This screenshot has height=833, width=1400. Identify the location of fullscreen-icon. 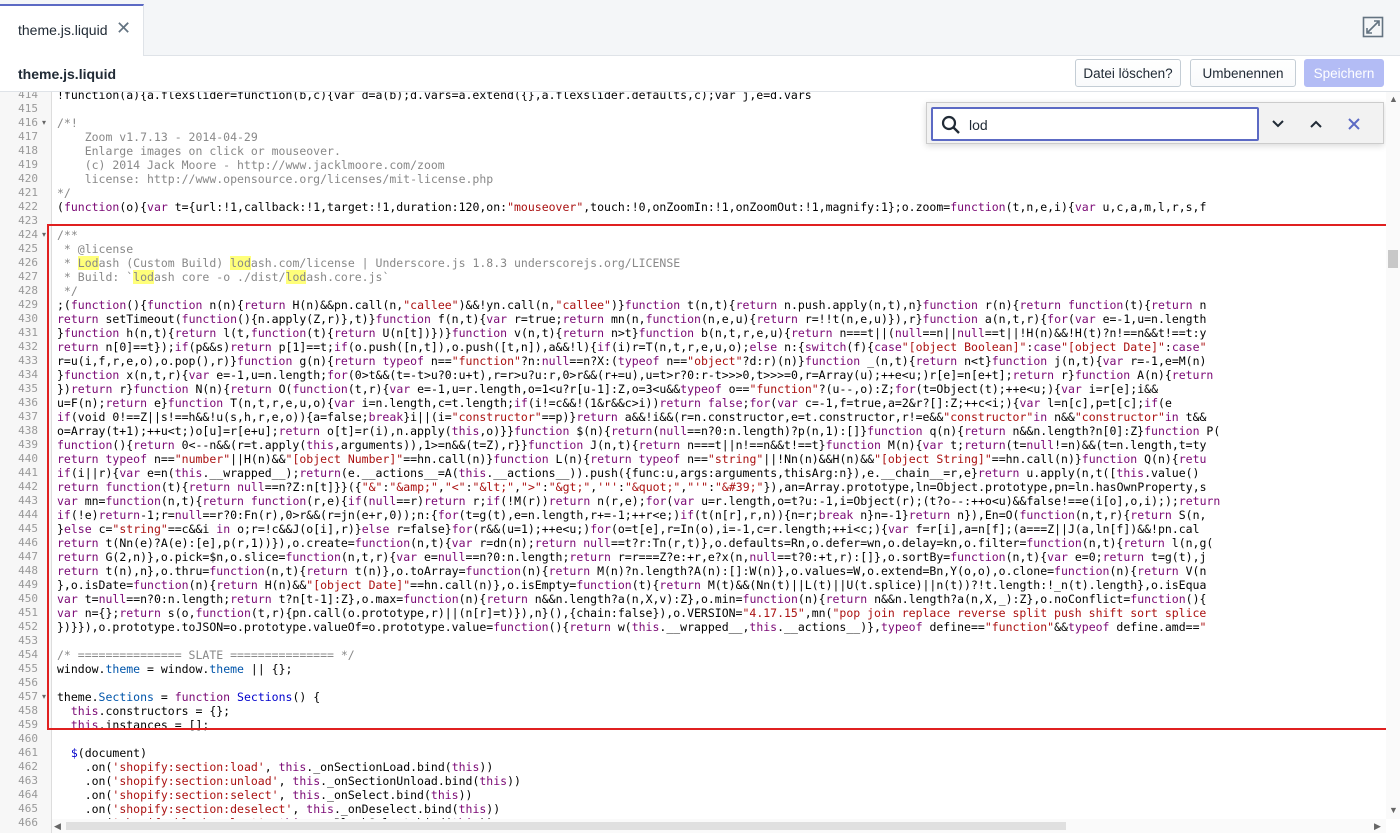
(1373, 27).